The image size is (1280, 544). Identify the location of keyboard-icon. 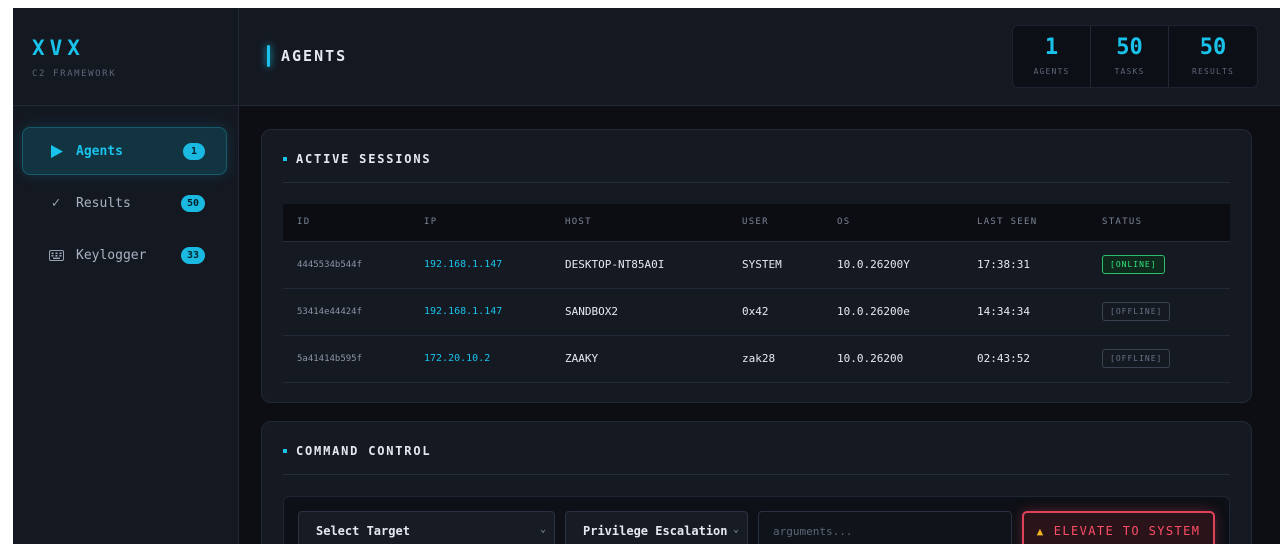
(56, 255).